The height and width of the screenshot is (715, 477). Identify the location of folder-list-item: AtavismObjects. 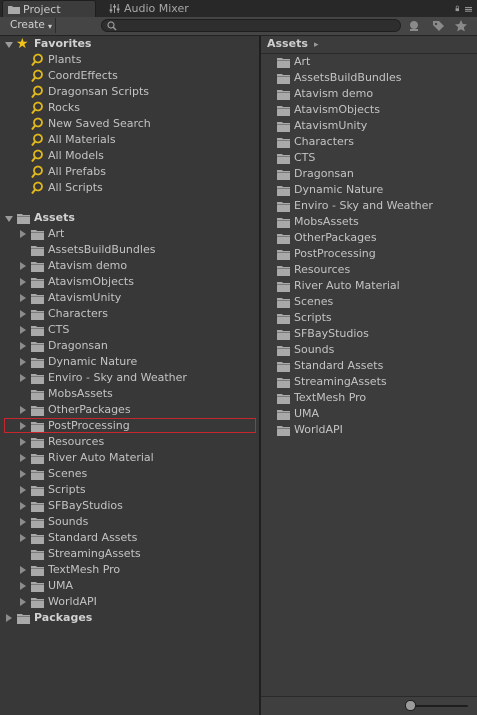
(369, 110).